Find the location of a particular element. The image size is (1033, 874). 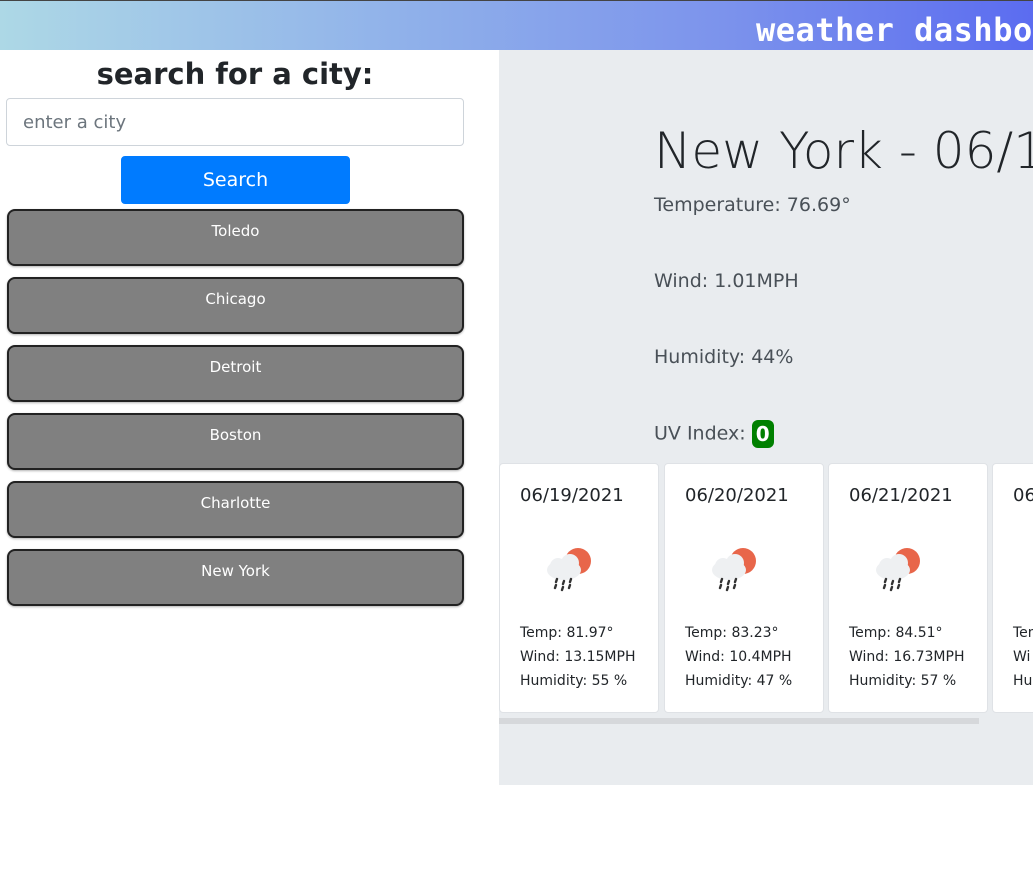

app-title: weather dashboard is located at coordinates (894, 30).